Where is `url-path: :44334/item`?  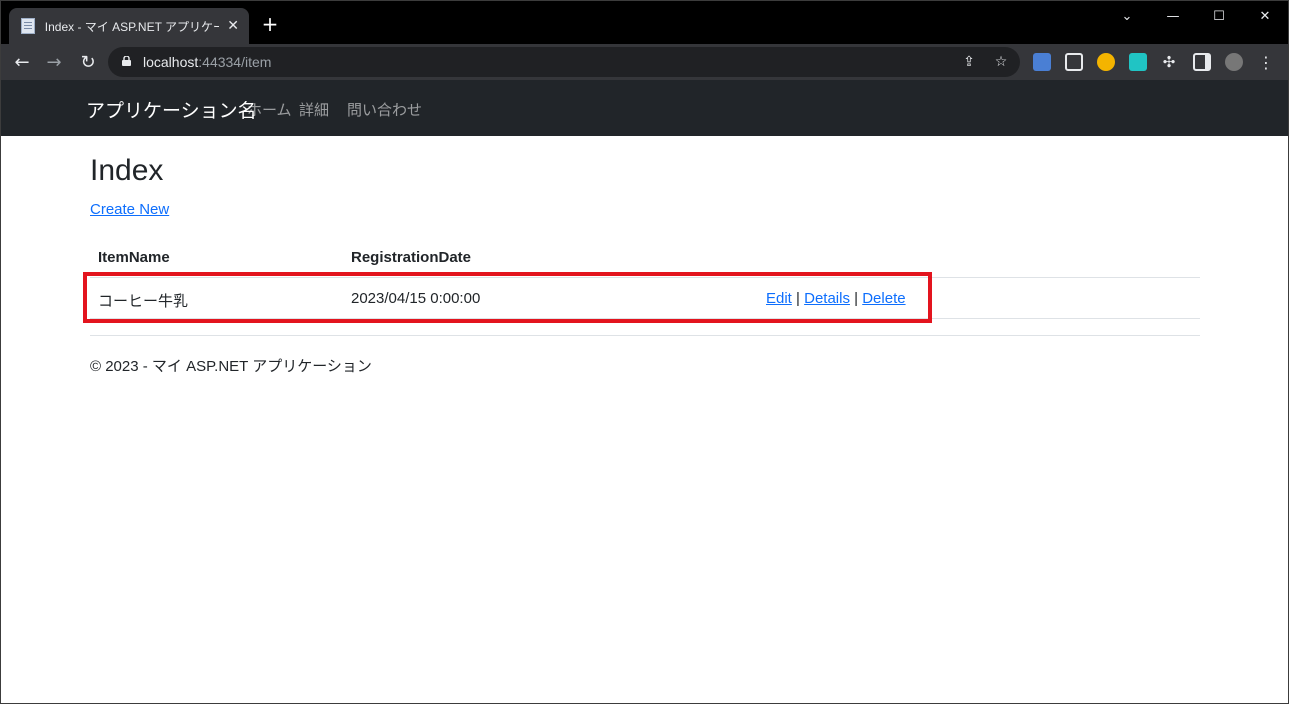
url-path: :44334/item is located at coordinates (235, 62).